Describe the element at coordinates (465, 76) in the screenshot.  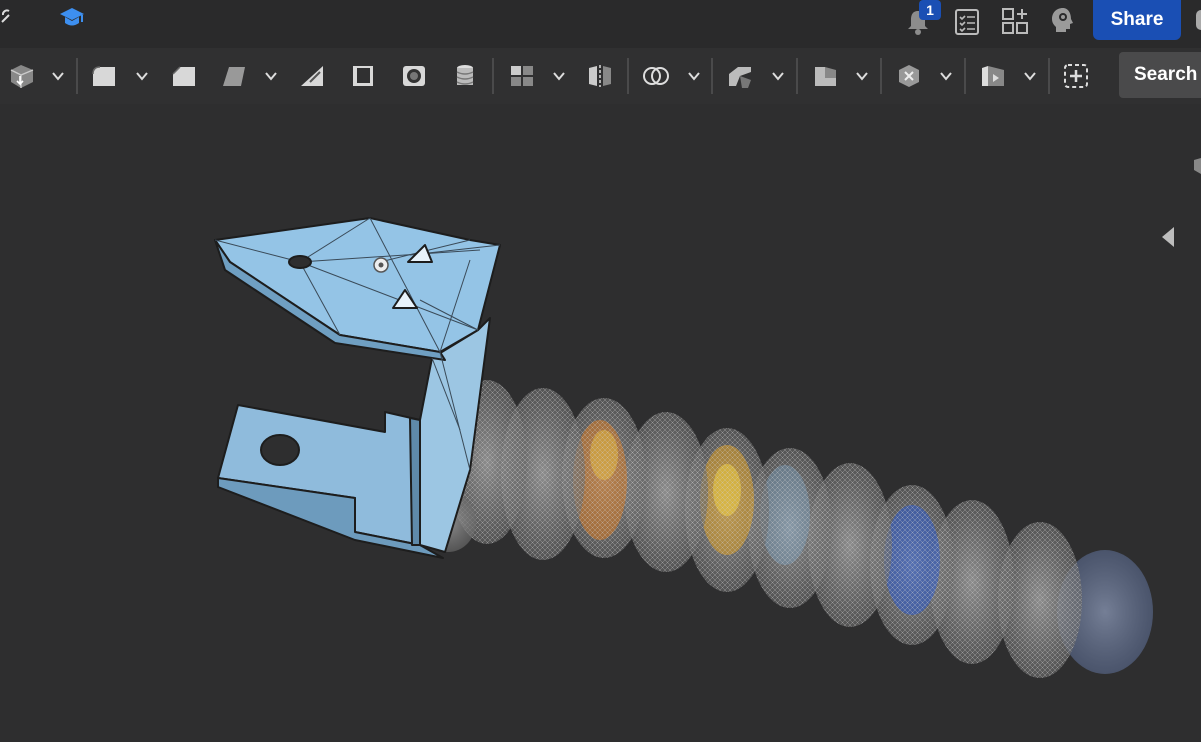
I see `thread-icon` at that location.